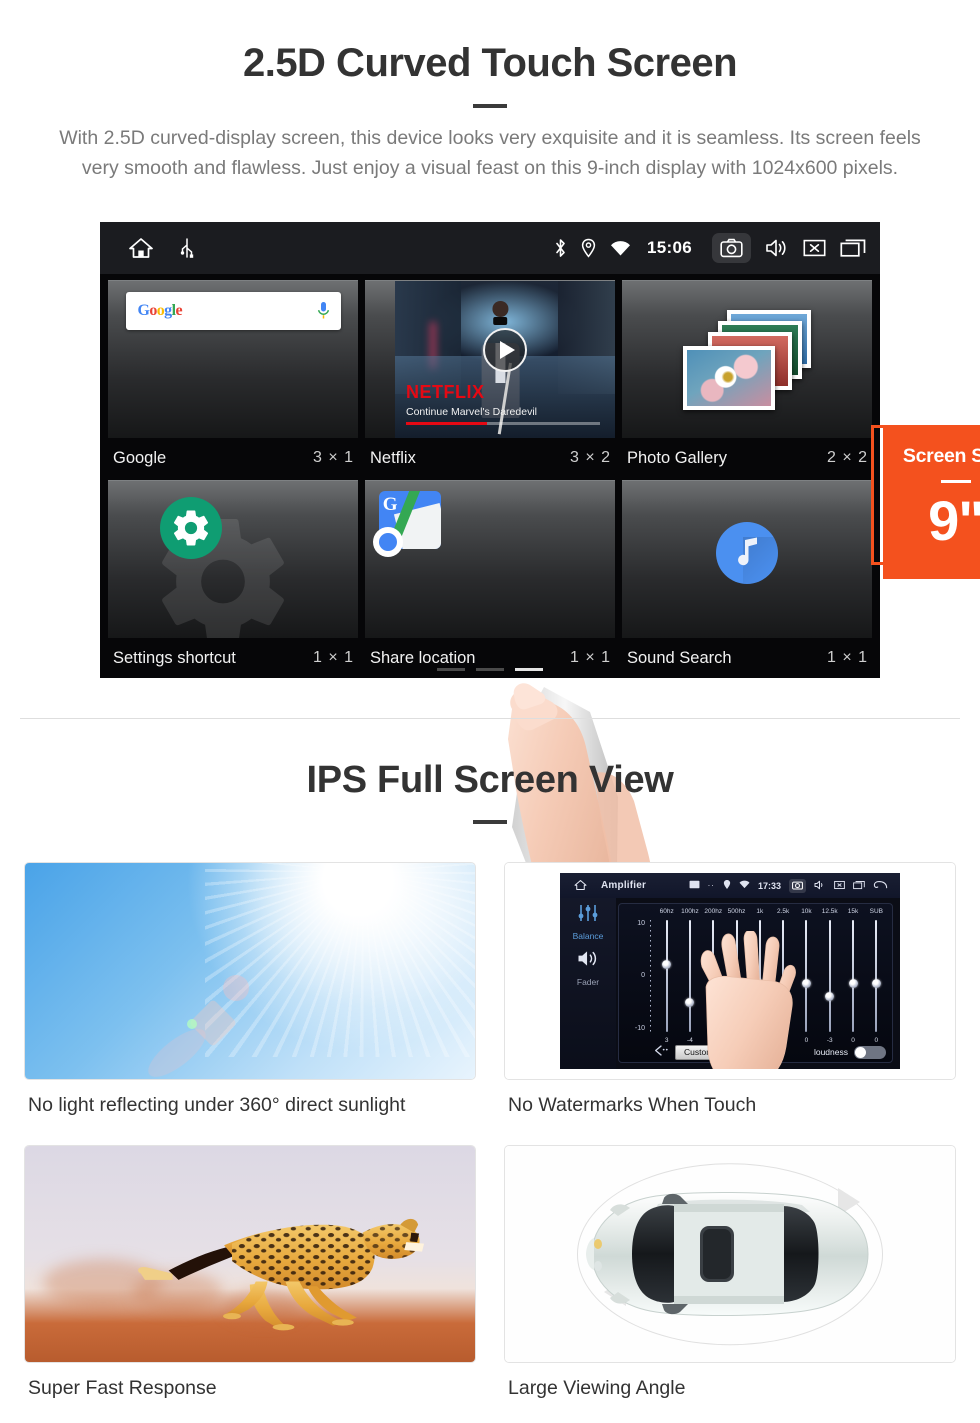  What do you see at coordinates (747, 658) in the screenshot?
I see `widget-label-row-sound-search: Sound Search 1 × 1` at bounding box center [747, 658].